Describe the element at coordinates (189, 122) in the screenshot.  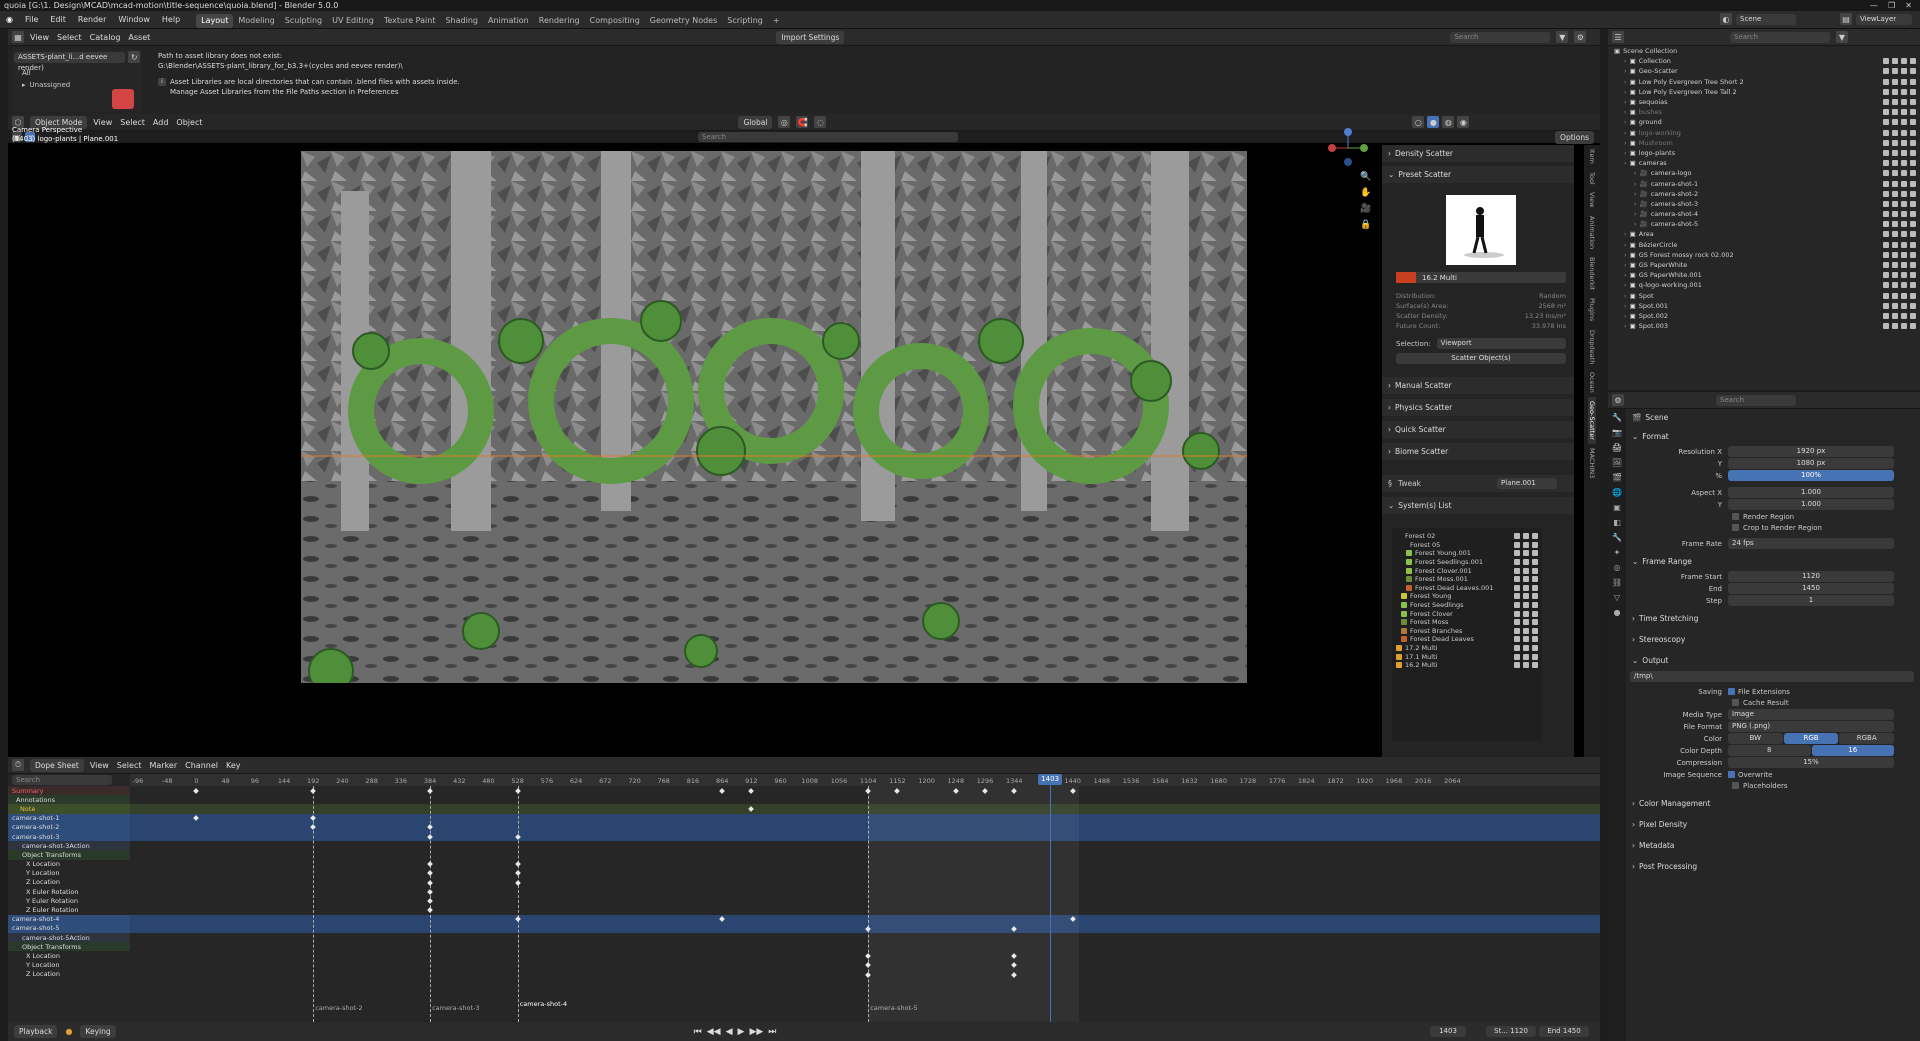
I see `viewport-menu-item: Object` at that location.